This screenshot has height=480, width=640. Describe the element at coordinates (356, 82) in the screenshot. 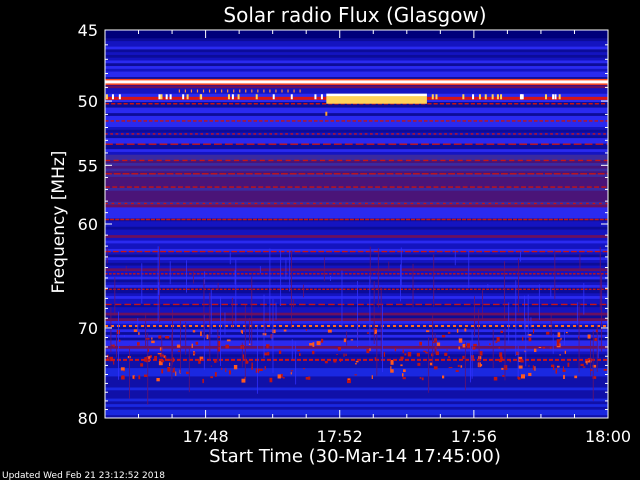

I see `bright-band-core` at that location.